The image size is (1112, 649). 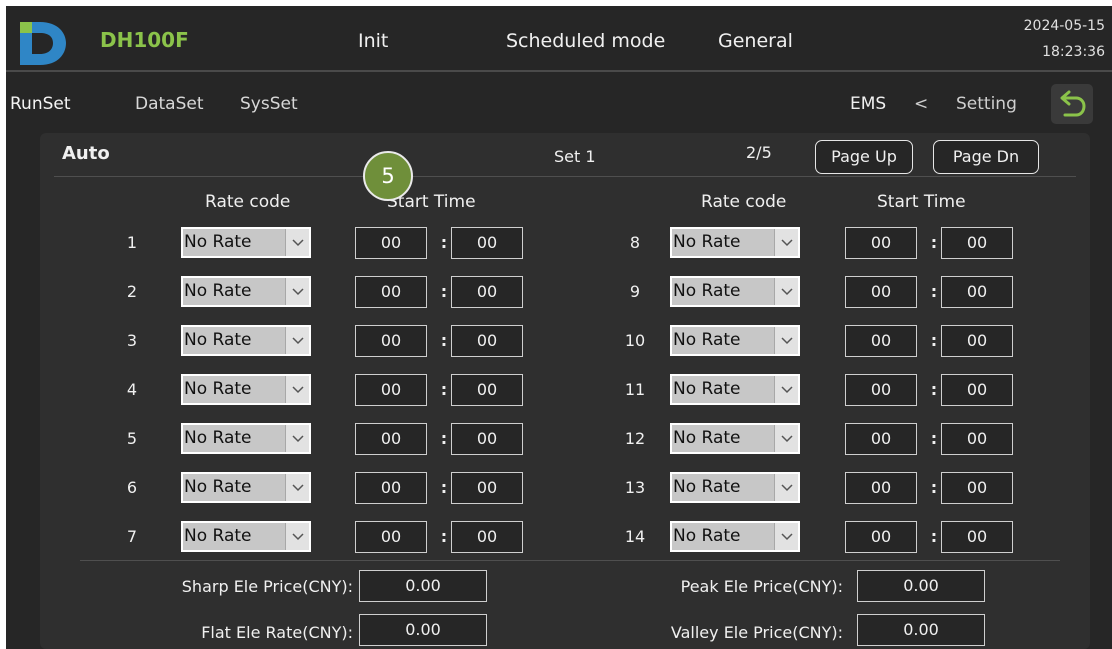 I want to click on flat-rate-label: Flat Ele Rate(CNY):, so click(x=277, y=632).